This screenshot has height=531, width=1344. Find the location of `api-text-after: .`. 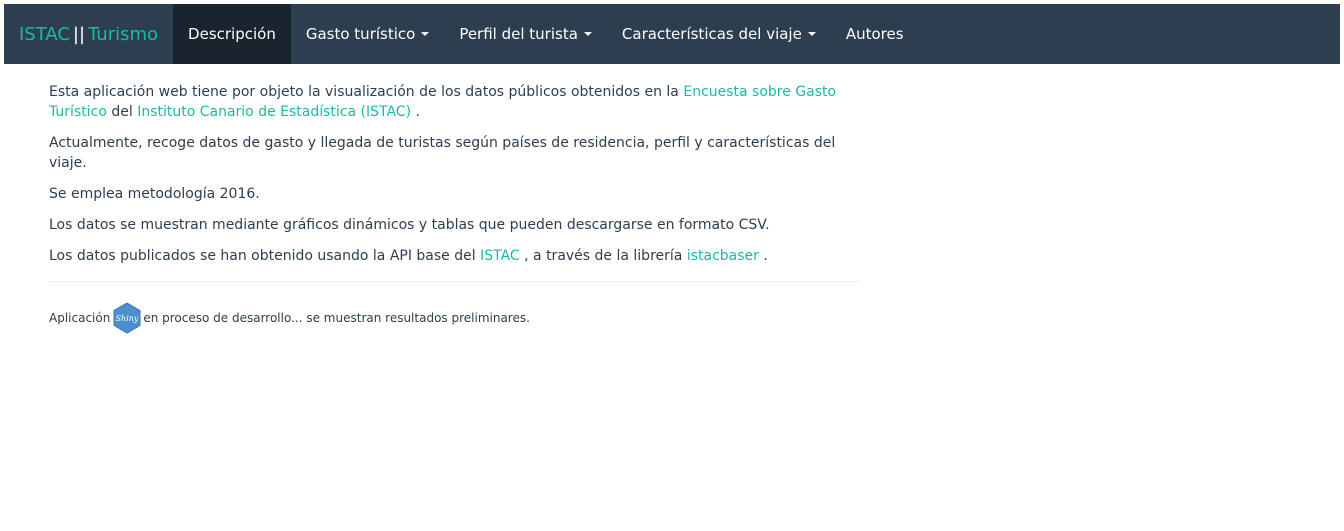

api-text-after: . is located at coordinates (763, 256).